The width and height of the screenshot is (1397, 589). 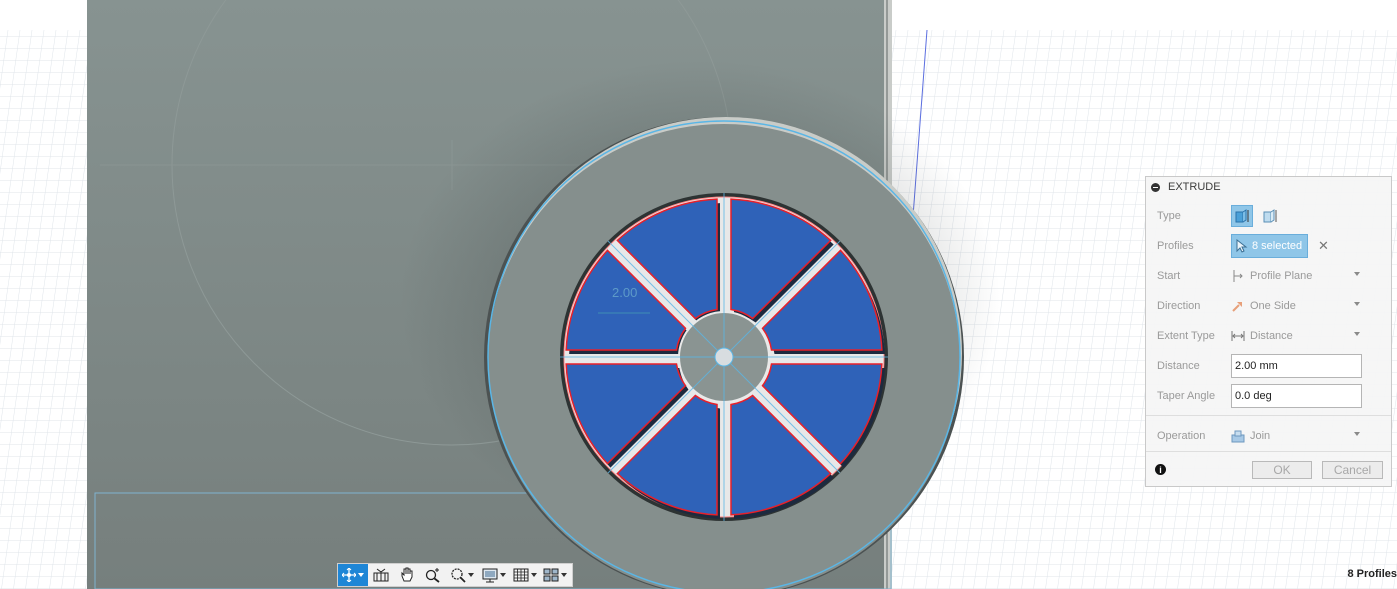 I want to click on extent-type-value: Distance, so click(x=1271, y=336).